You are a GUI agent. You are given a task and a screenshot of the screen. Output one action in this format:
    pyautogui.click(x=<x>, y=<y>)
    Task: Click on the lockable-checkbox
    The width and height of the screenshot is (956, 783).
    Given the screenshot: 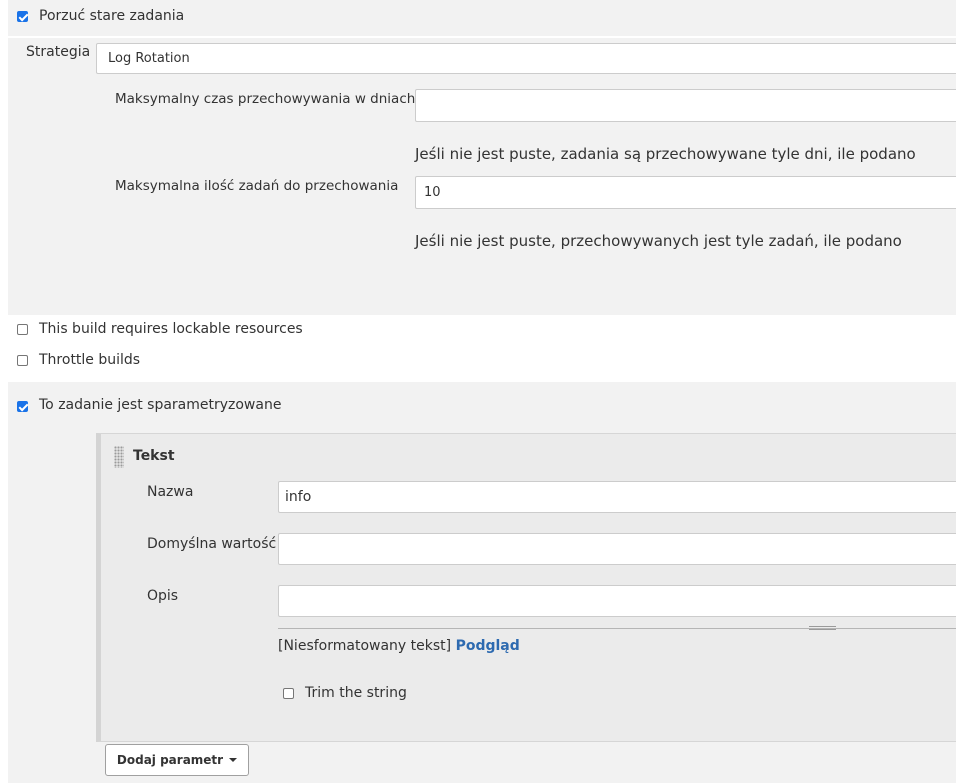 What is the action you would take?
    pyautogui.click(x=22, y=329)
    